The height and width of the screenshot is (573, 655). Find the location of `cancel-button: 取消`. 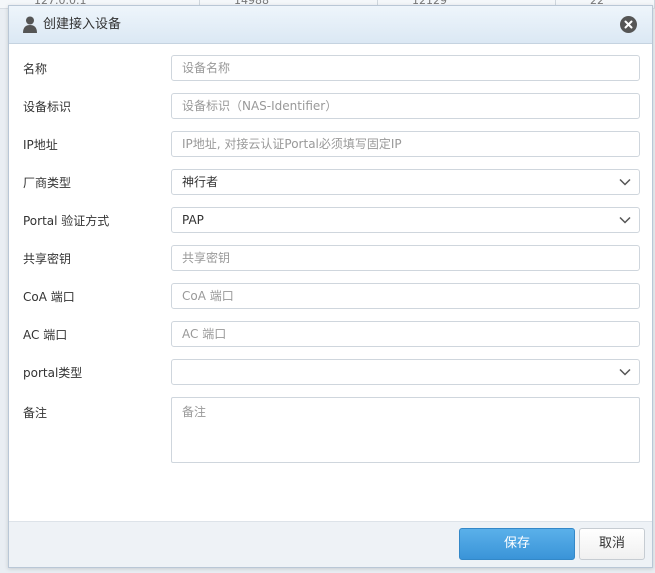

cancel-button: 取消 is located at coordinates (612, 544).